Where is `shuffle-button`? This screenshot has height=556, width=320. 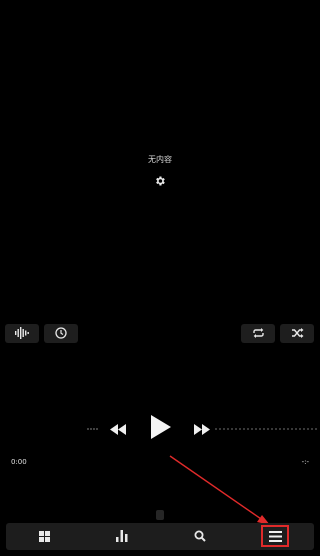 shuffle-button is located at coordinates (297, 333).